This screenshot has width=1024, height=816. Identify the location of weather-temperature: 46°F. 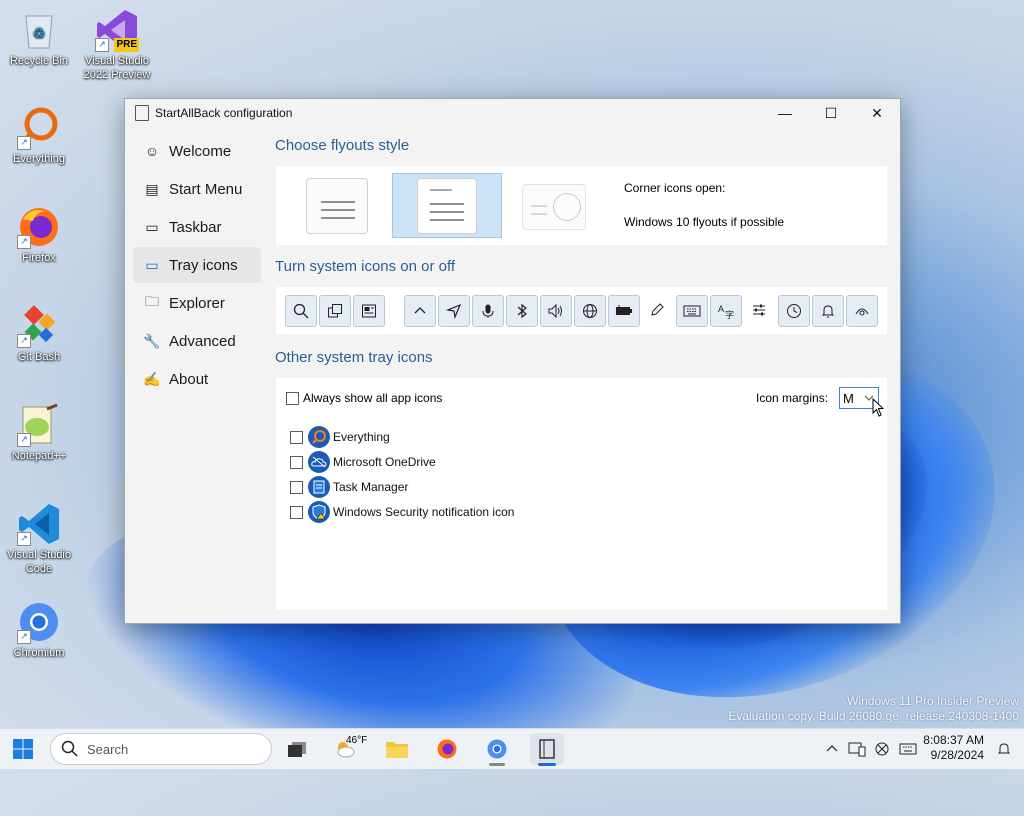
(357, 740).